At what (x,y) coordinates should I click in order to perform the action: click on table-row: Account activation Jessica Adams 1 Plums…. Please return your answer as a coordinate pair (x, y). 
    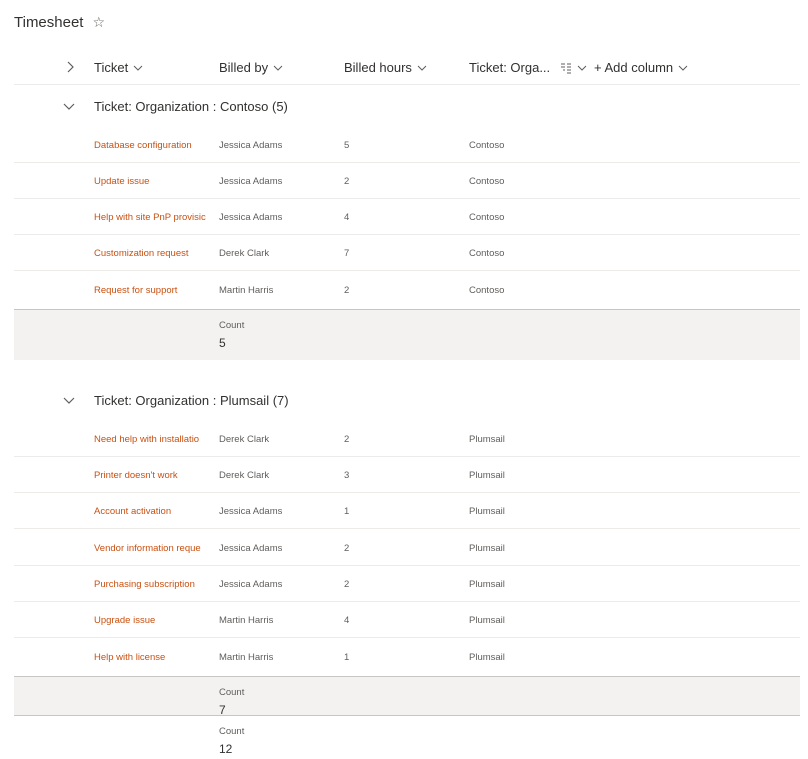
    Looking at the image, I should click on (407, 511).